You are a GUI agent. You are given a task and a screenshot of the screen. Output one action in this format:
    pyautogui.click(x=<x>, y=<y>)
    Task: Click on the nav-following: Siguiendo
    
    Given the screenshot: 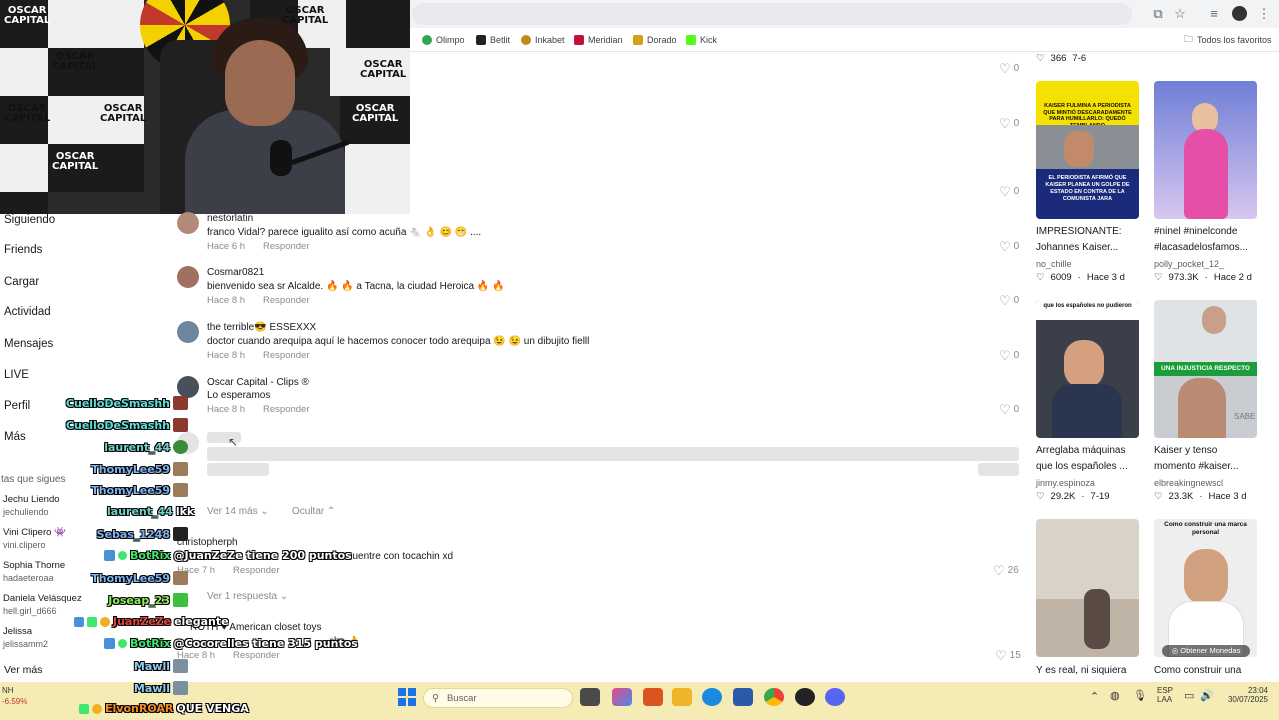 What is the action you would take?
    pyautogui.click(x=29, y=220)
    